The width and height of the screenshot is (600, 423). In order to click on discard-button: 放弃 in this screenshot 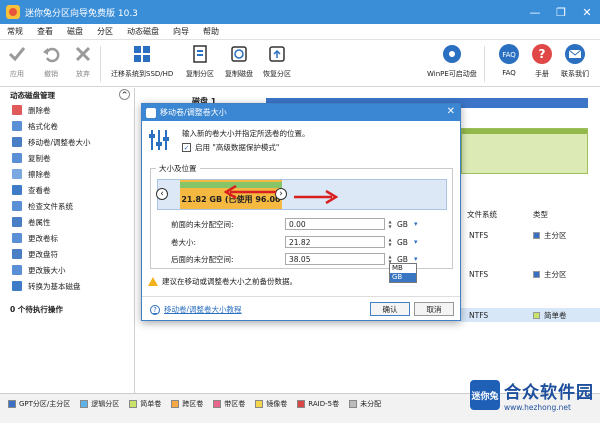, I will do `click(83, 61)`.